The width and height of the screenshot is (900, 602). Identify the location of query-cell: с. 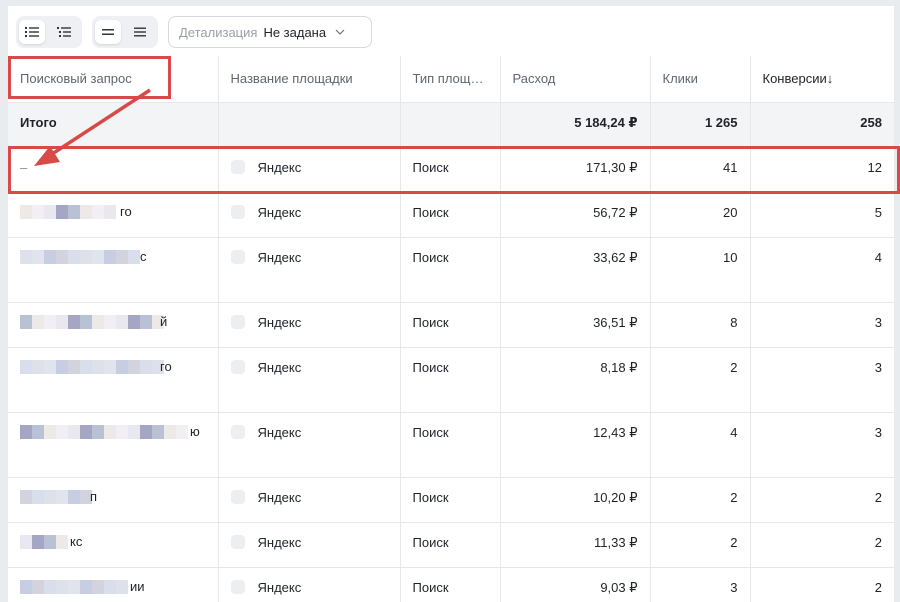
(113, 270).